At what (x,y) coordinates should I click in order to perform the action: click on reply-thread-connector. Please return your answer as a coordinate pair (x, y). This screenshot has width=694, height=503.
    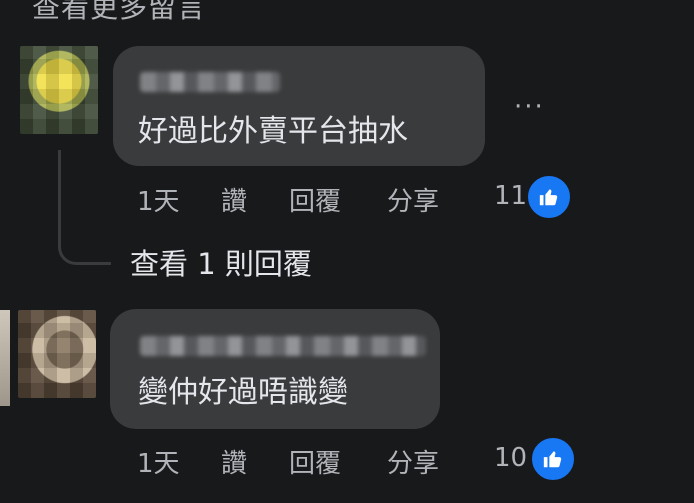
    Looking at the image, I should click on (84, 207).